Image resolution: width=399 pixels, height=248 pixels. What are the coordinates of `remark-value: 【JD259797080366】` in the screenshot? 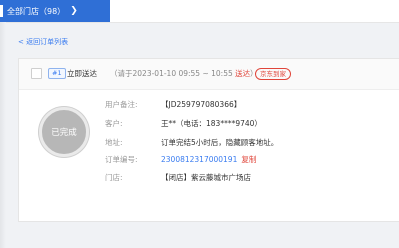 It's located at (201, 104).